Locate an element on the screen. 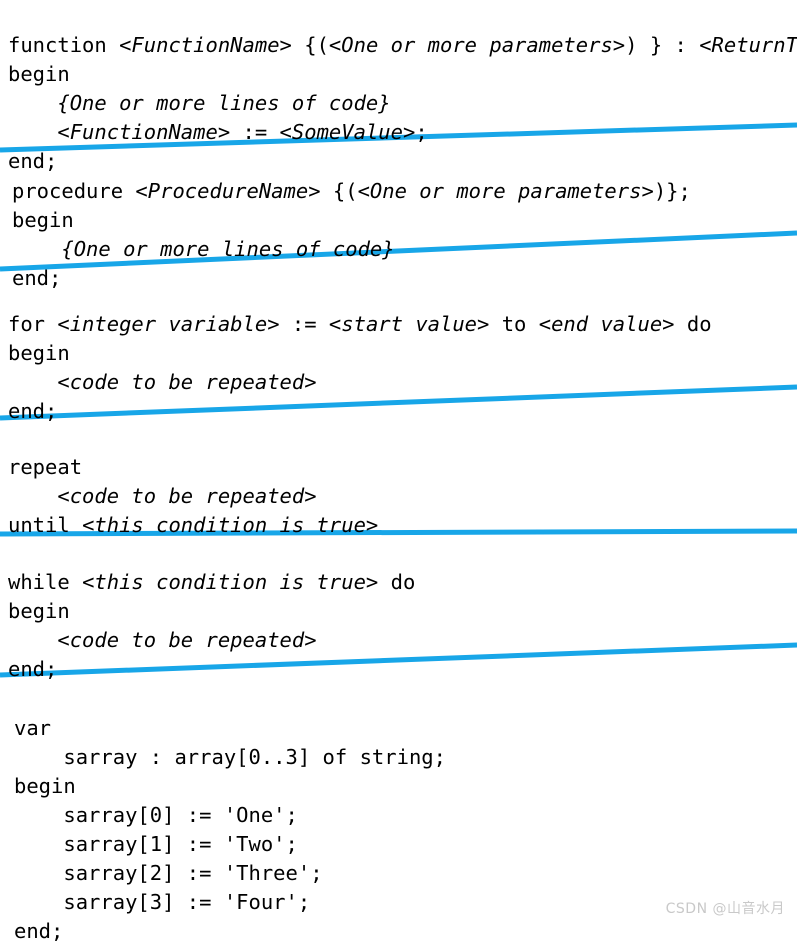 The width and height of the screenshot is (797, 946). code-placeholder: <start value> is located at coordinates (409, 323).